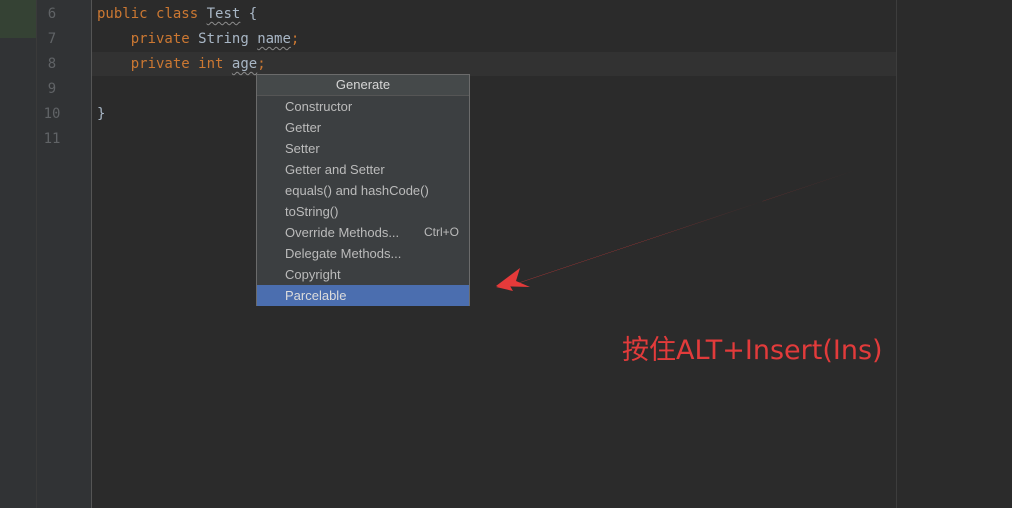 Image resolution: width=1012 pixels, height=508 pixels. Describe the element at coordinates (513, 277) in the screenshot. I see `arrow-head` at that location.